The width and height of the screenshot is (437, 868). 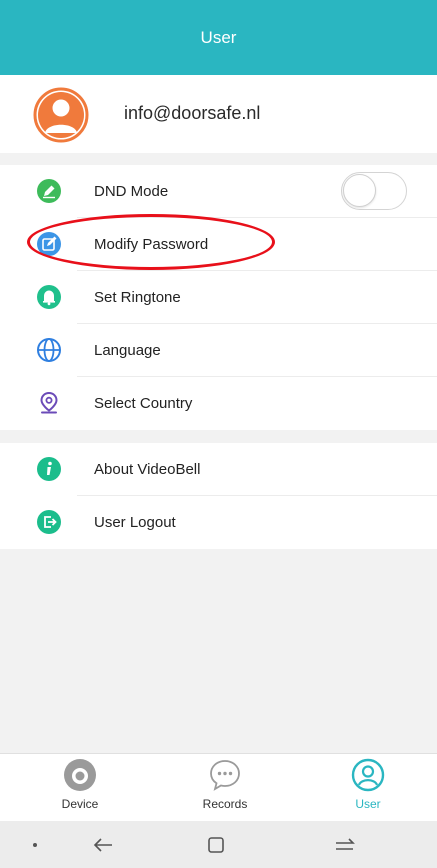 I want to click on page-title: User, so click(x=218, y=37).